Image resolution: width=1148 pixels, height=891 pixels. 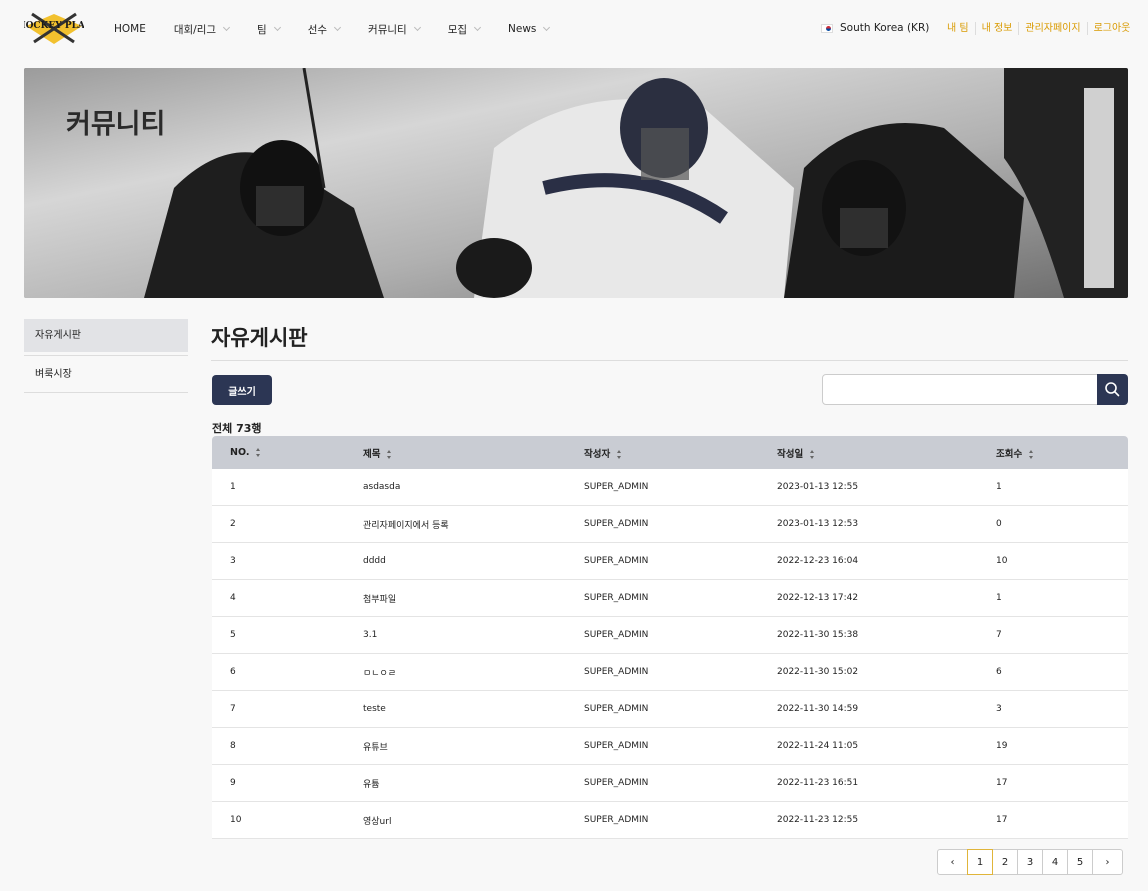 What do you see at coordinates (233, 783) in the screenshot?
I see `cell-no: 9` at bounding box center [233, 783].